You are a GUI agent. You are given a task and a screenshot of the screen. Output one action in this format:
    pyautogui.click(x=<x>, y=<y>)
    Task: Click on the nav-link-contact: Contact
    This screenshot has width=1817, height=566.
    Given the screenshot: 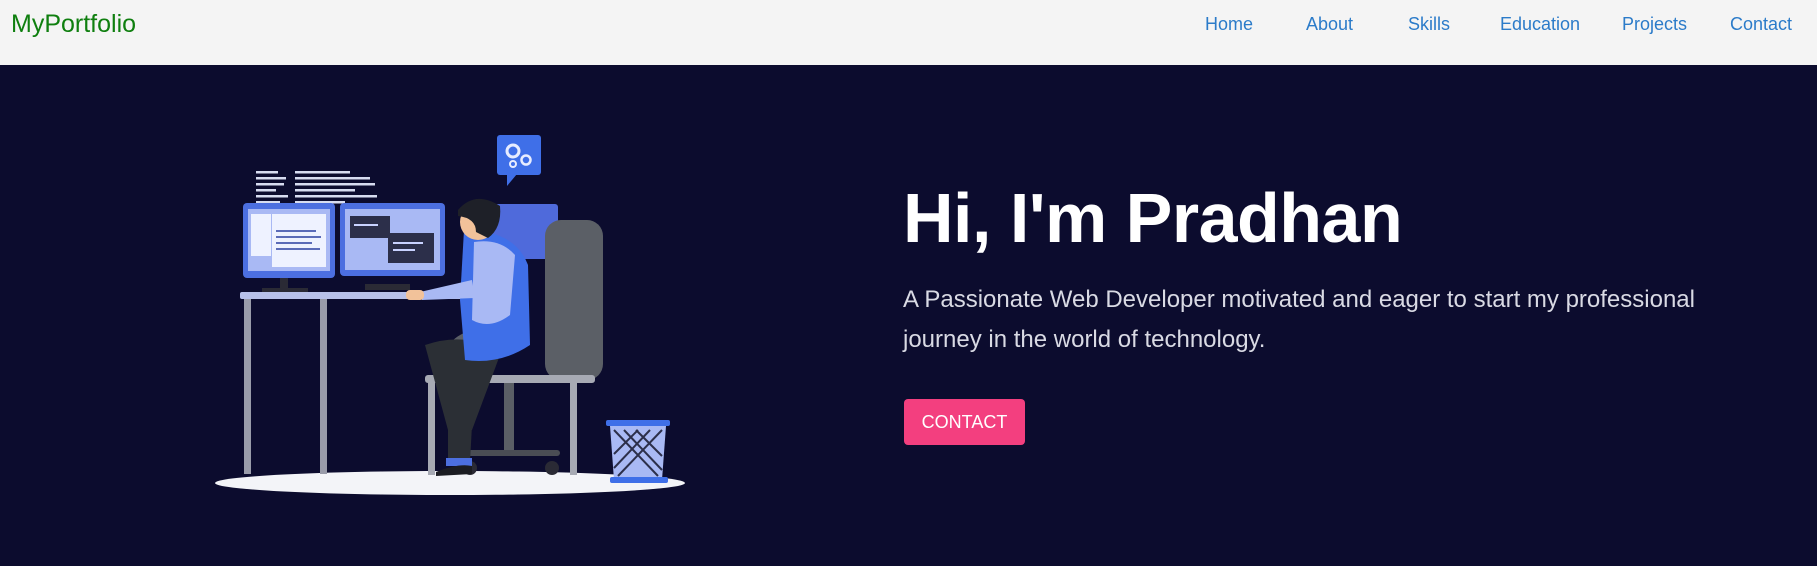 What is the action you would take?
    pyautogui.click(x=1761, y=24)
    